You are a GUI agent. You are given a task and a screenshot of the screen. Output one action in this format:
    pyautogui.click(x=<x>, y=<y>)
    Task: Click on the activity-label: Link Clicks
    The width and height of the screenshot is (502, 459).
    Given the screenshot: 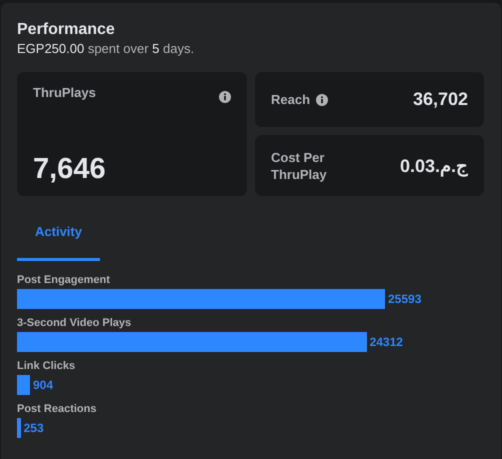 What is the action you would take?
    pyautogui.click(x=46, y=366)
    